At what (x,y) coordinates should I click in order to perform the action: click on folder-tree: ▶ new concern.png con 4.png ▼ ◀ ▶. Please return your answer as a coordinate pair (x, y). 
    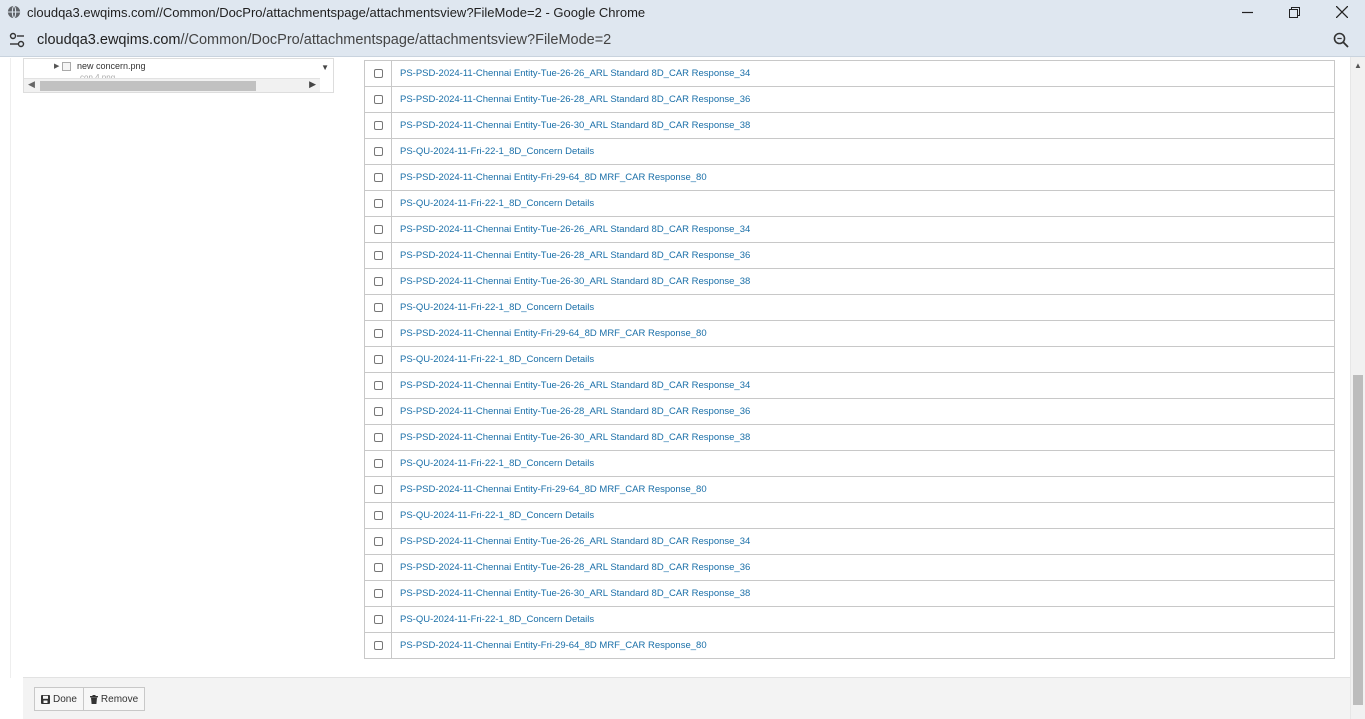
    Looking at the image, I should click on (178, 75).